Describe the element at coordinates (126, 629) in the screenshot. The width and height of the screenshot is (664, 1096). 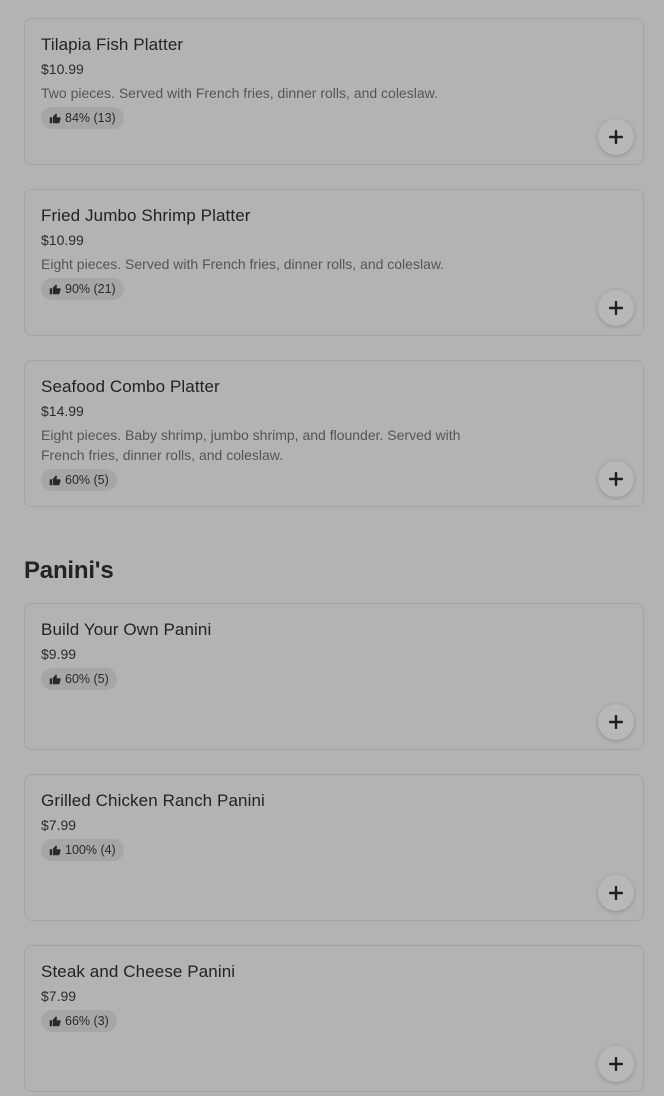
I see `menu-item-name: Build Your Own Panini` at that location.